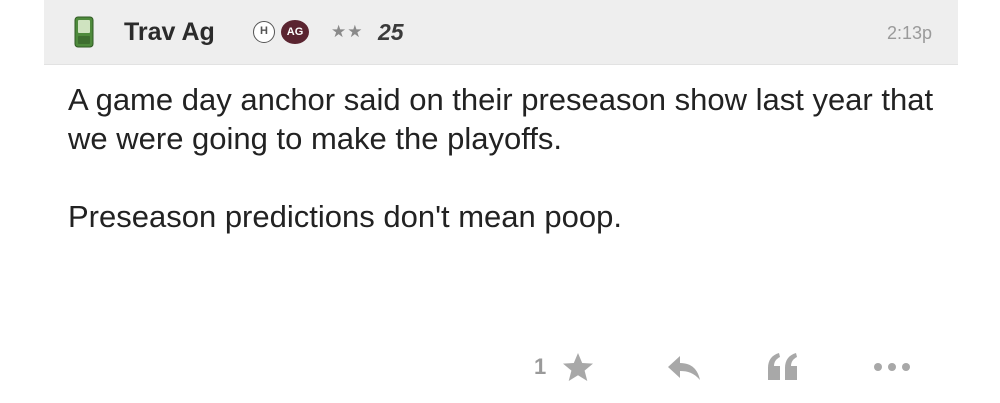 The height and width of the screenshot is (403, 1000). Describe the element at coordinates (892, 367) in the screenshot. I see `more-icon` at that location.